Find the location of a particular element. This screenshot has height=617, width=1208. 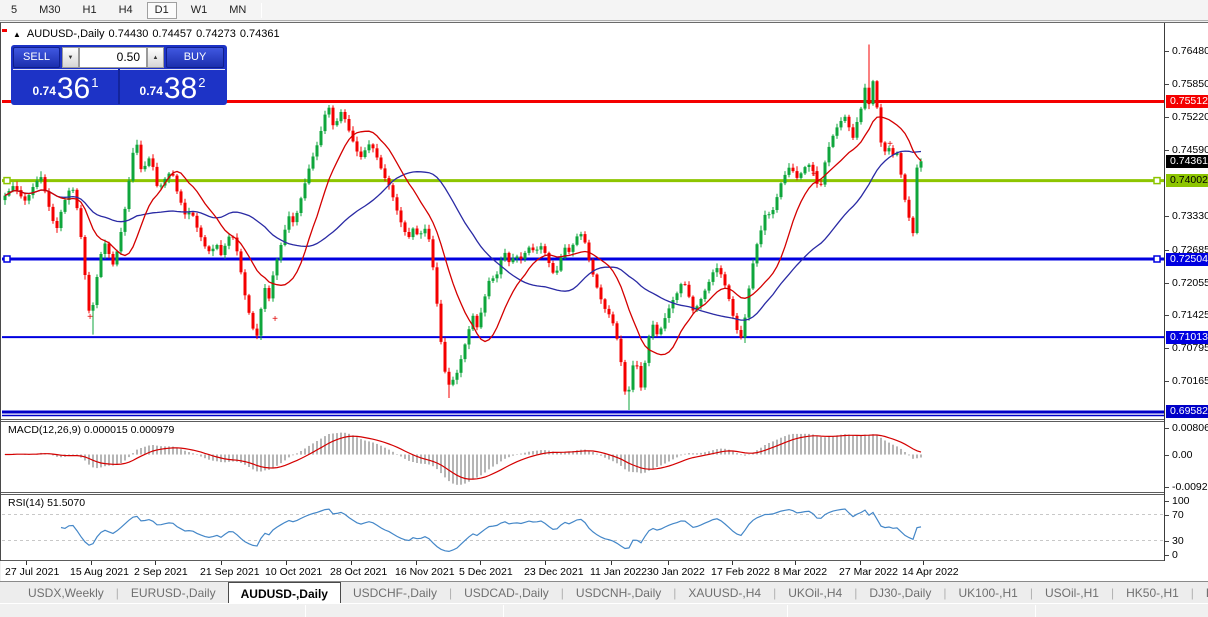

timeframe-button-m30: M30 is located at coordinates (49, 10).